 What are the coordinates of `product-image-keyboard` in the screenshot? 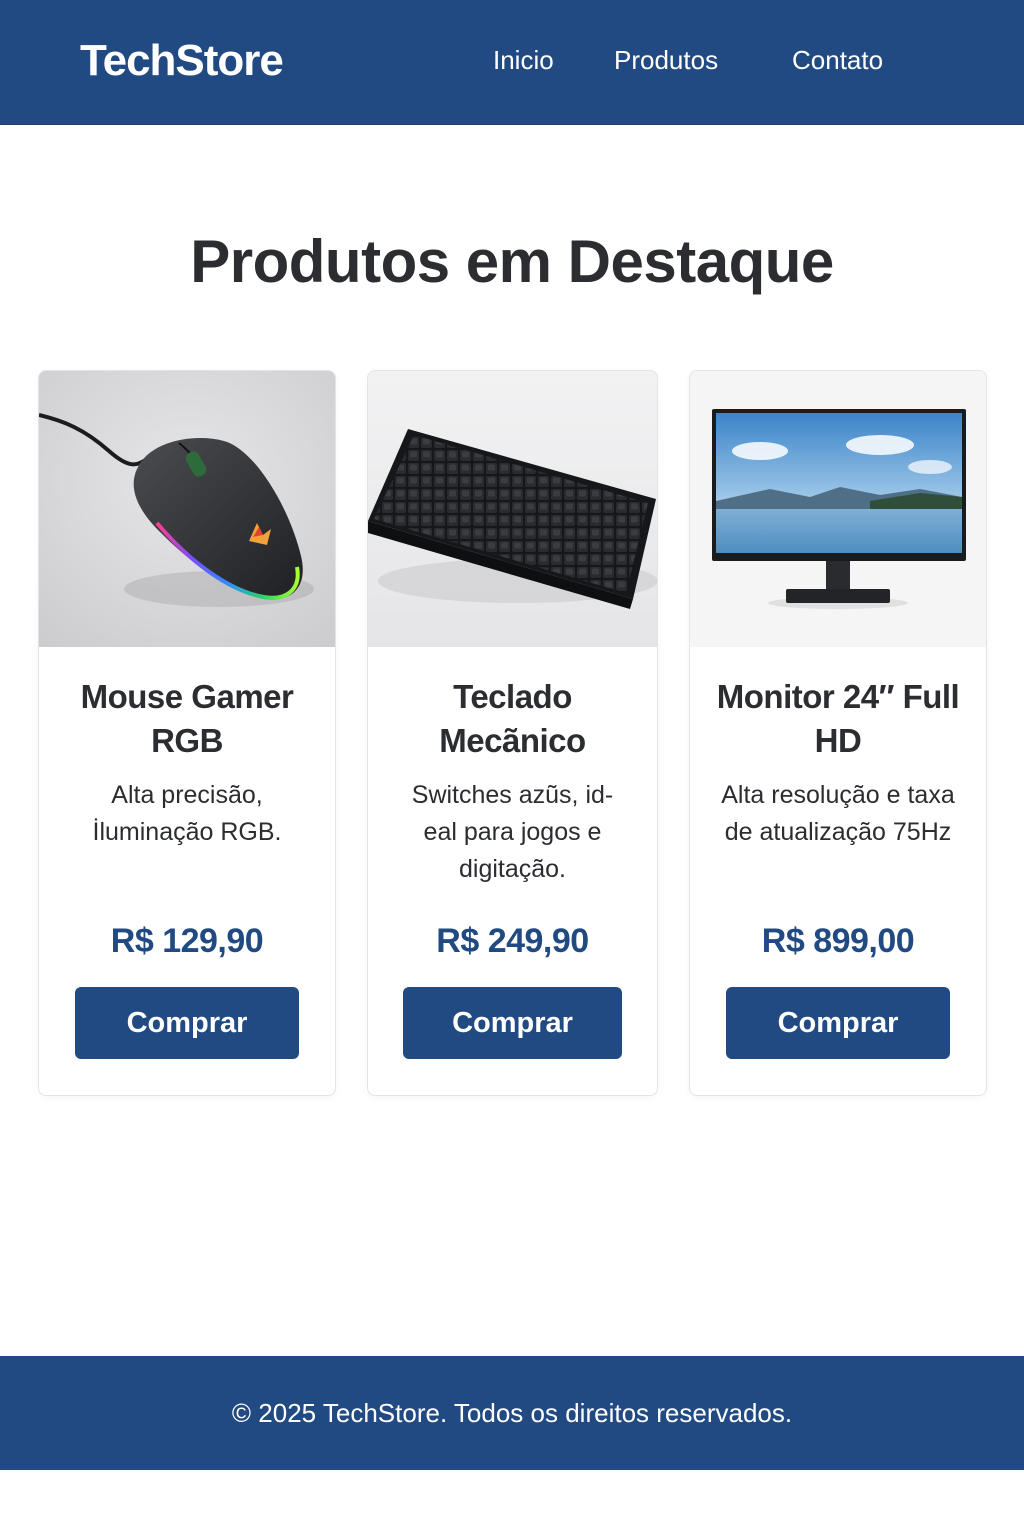 It's located at (512, 509).